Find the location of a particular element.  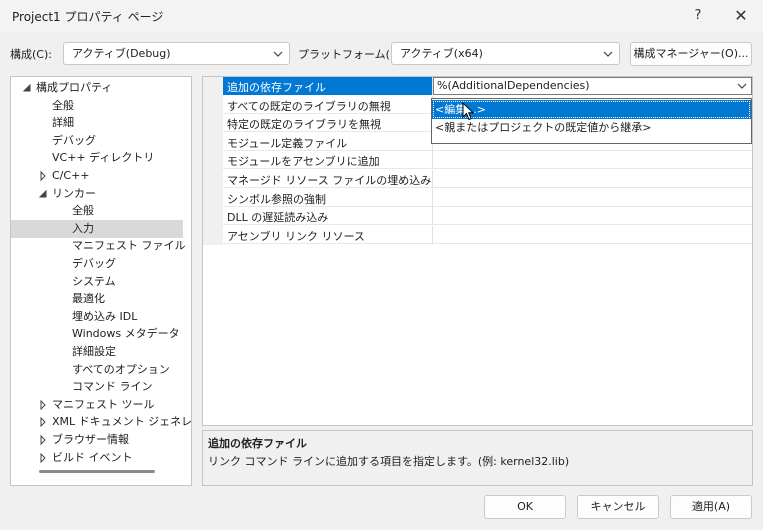

tree-item-label: 構成プロパティ is located at coordinates (74, 87).